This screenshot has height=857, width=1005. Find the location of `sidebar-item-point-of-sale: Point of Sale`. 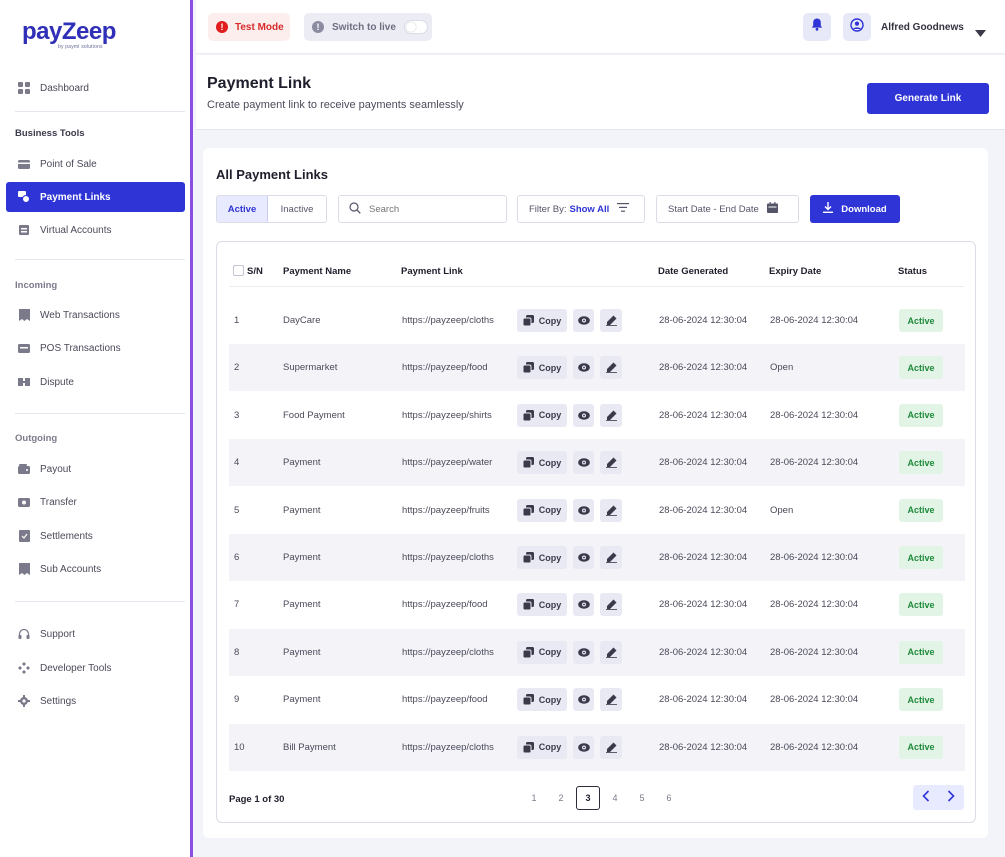

sidebar-item-point-of-sale: Point of Sale is located at coordinates (95, 164).